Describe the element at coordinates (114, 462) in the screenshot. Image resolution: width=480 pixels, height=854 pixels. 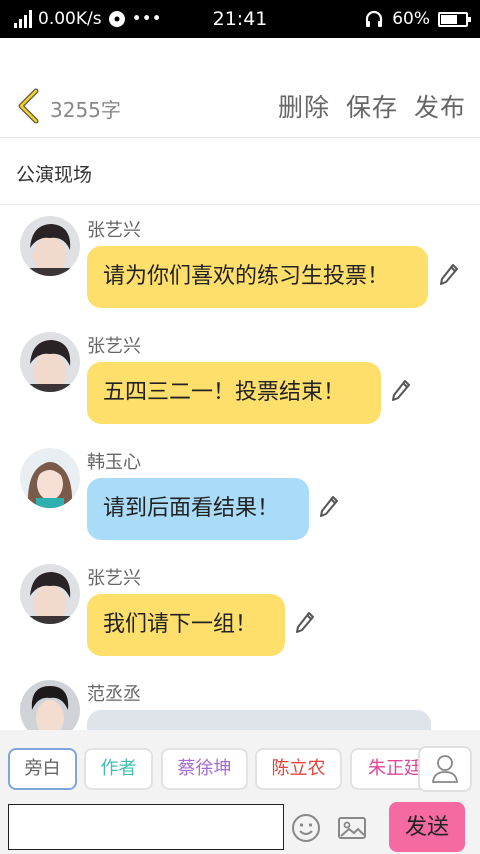
I see `speaker-name: 韩玉心` at that location.